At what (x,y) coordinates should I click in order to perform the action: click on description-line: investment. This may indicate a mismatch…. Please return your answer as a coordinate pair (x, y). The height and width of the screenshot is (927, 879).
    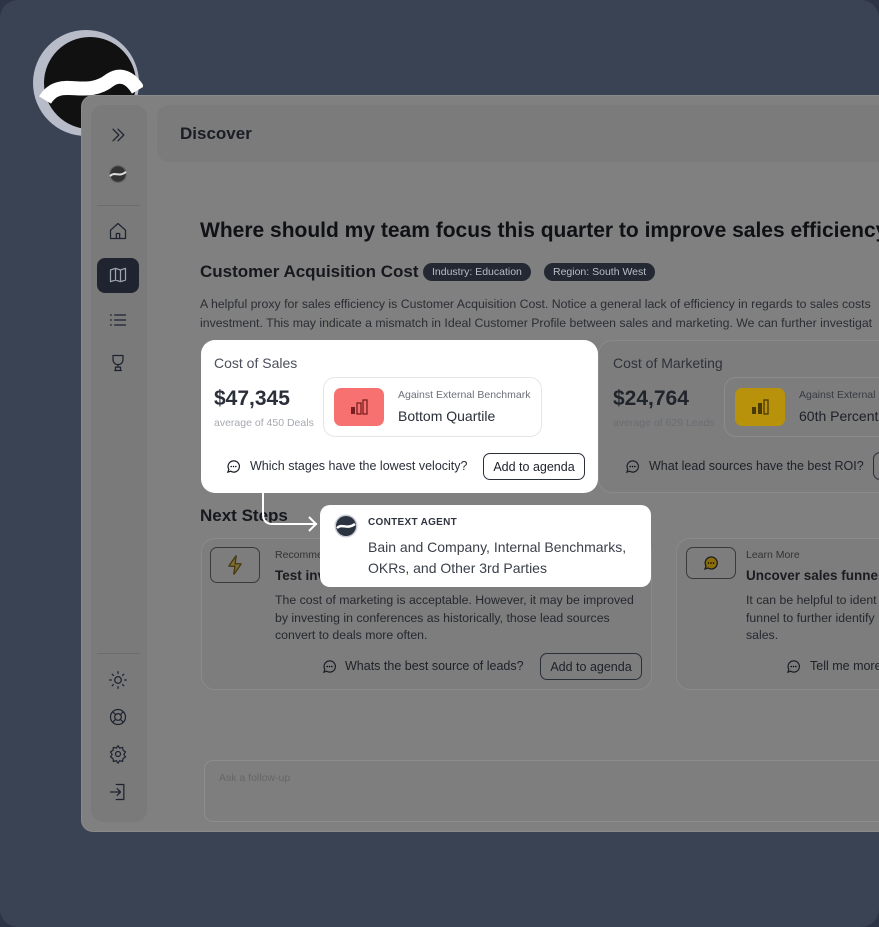
    Looking at the image, I should click on (536, 323).